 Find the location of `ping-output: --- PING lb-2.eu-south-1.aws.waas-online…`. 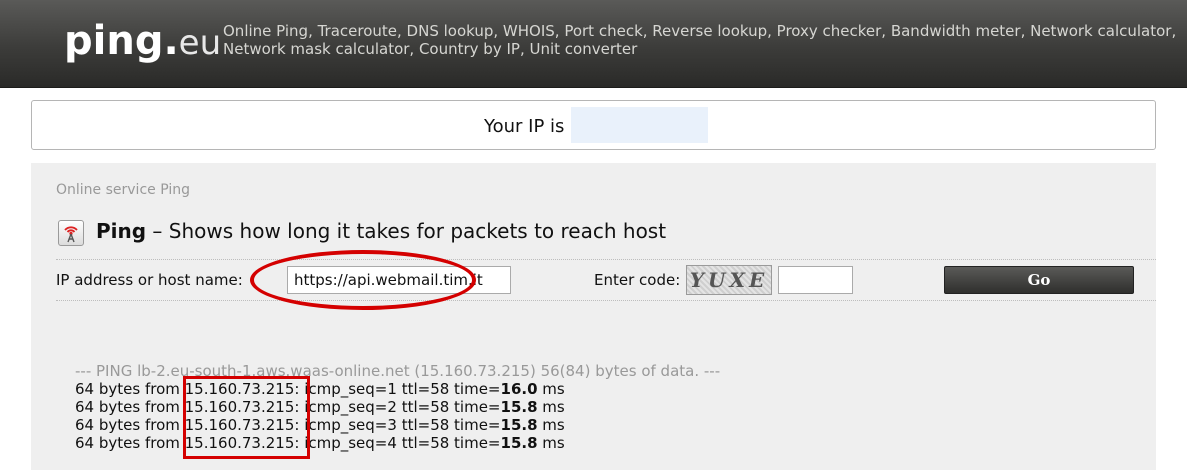

ping-output: --- PING lb-2.eu-south-1.aws.waas-online… is located at coordinates (397, 407).